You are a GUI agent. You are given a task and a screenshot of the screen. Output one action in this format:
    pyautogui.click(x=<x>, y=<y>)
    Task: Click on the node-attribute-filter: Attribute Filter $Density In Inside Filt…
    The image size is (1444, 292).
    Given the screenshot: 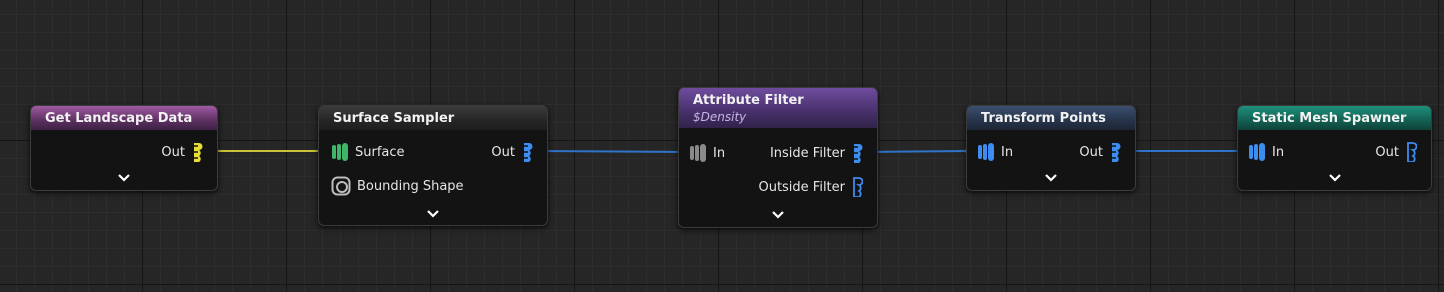 What is the action you would take?
    pyautogui.click(x=778, y=157)
    